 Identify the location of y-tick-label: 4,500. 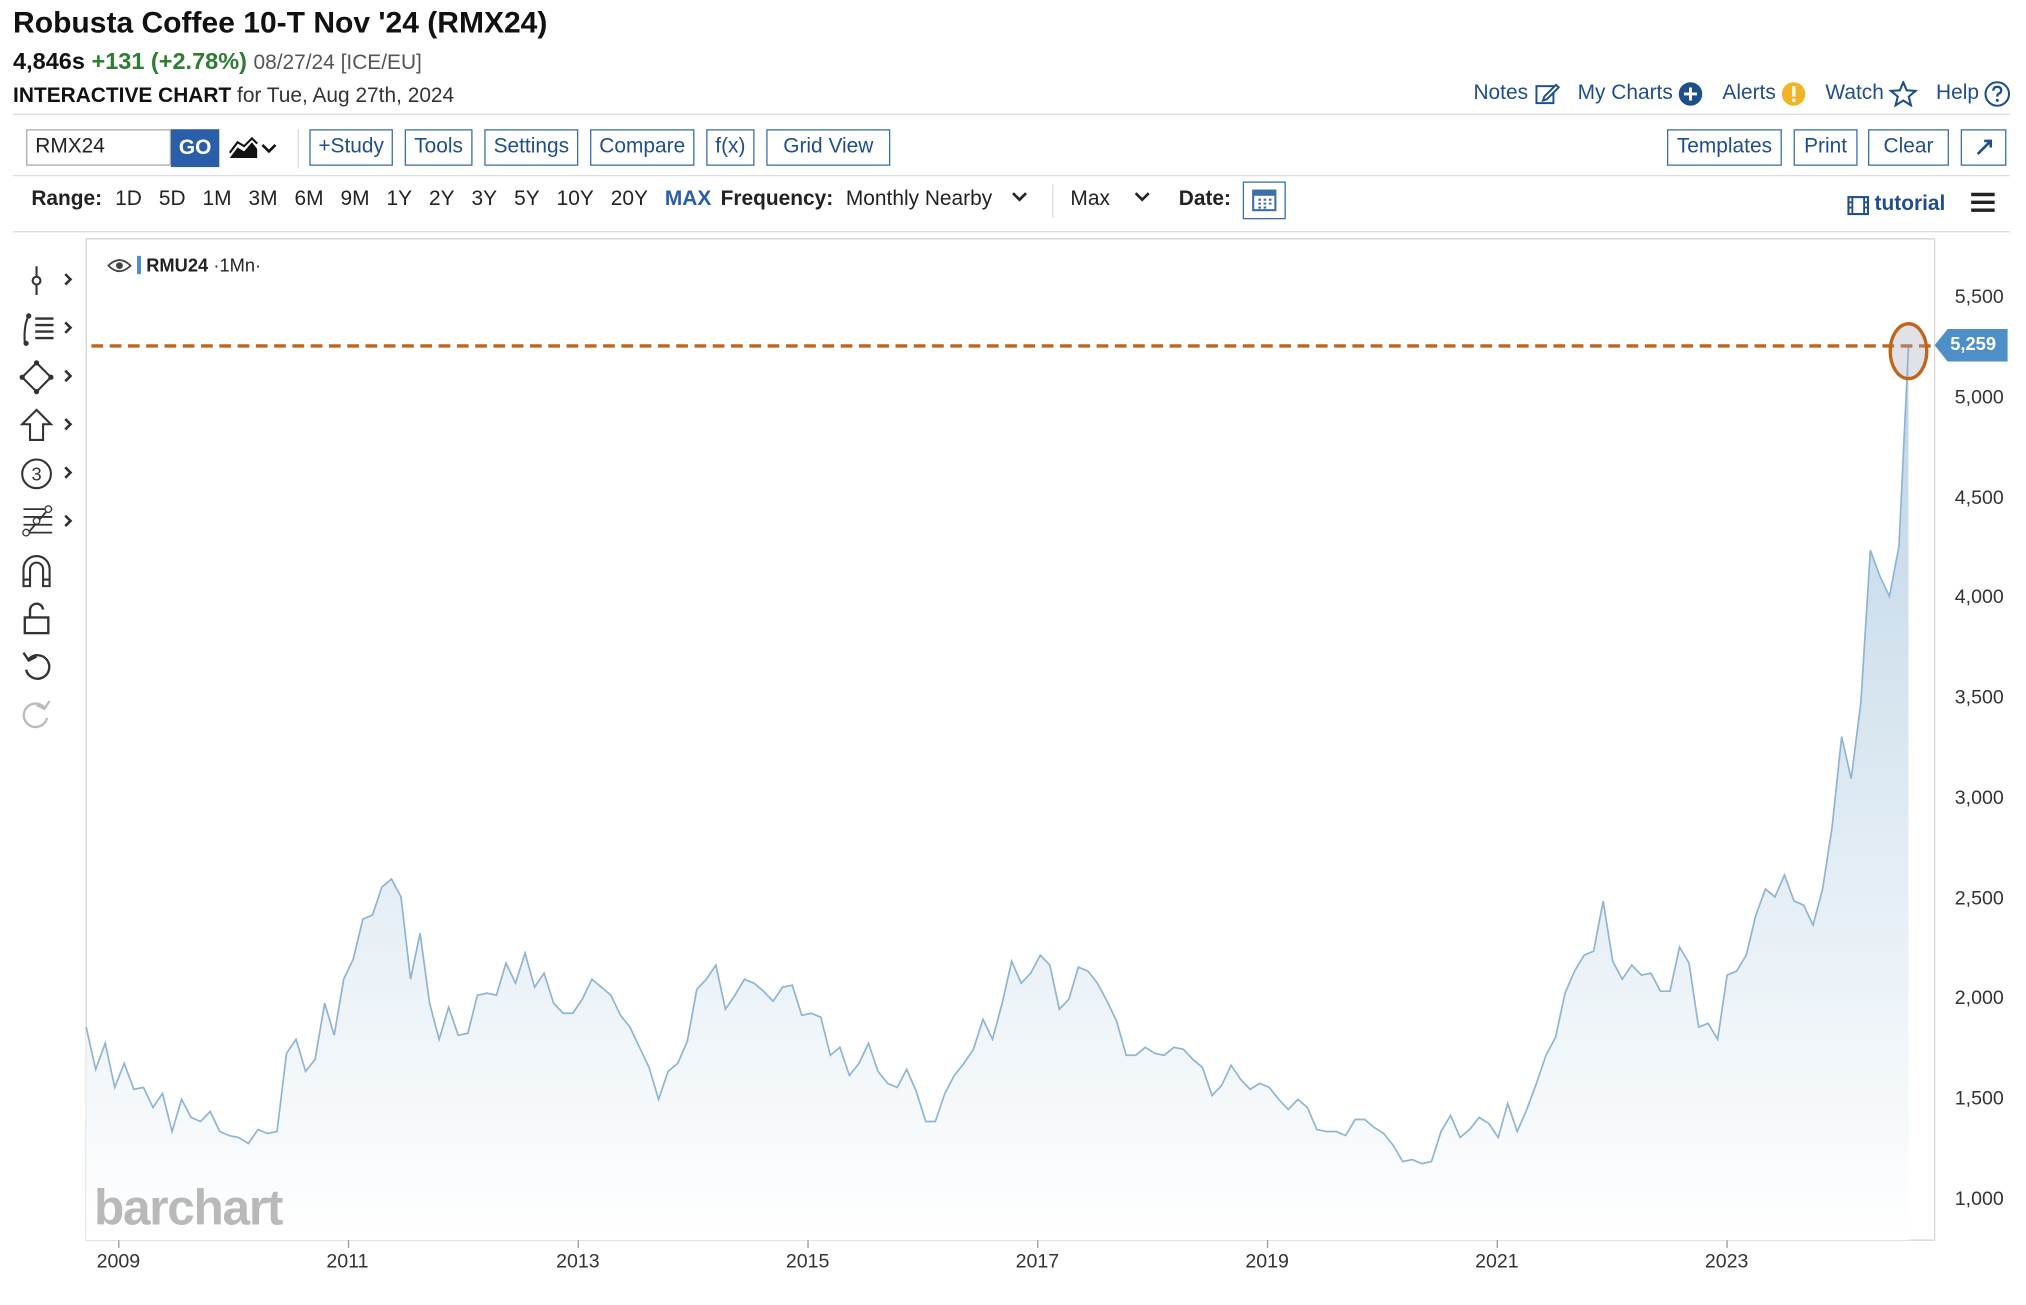
(1979, 497).